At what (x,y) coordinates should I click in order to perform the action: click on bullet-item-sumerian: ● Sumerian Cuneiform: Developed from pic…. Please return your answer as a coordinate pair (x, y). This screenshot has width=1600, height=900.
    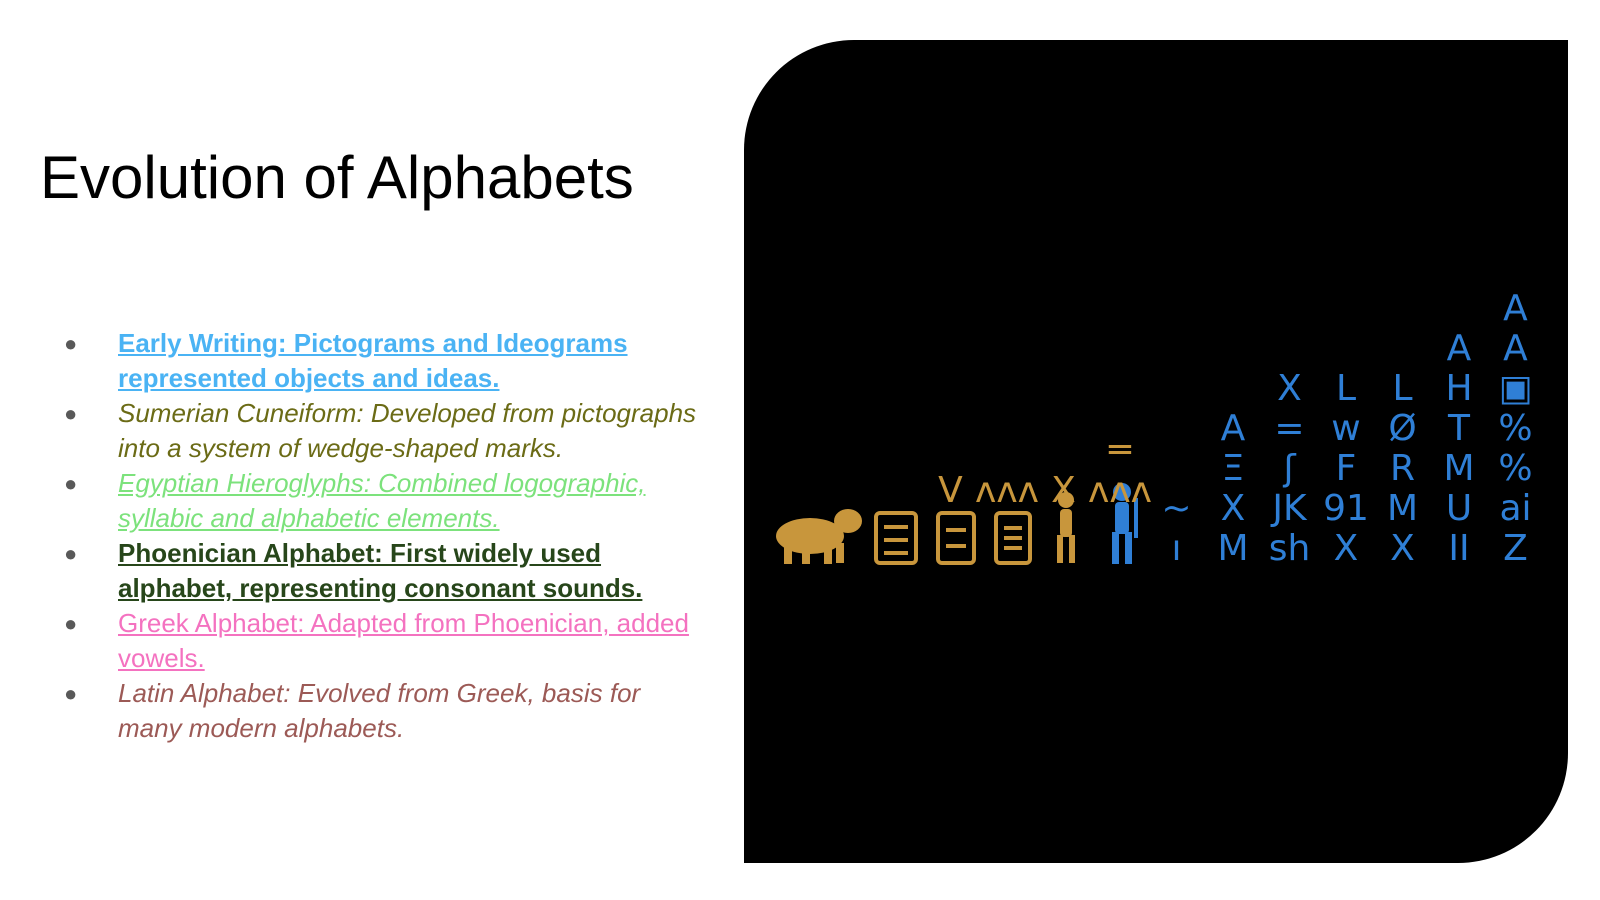
    Looking at the image, I should click on (380, 431).